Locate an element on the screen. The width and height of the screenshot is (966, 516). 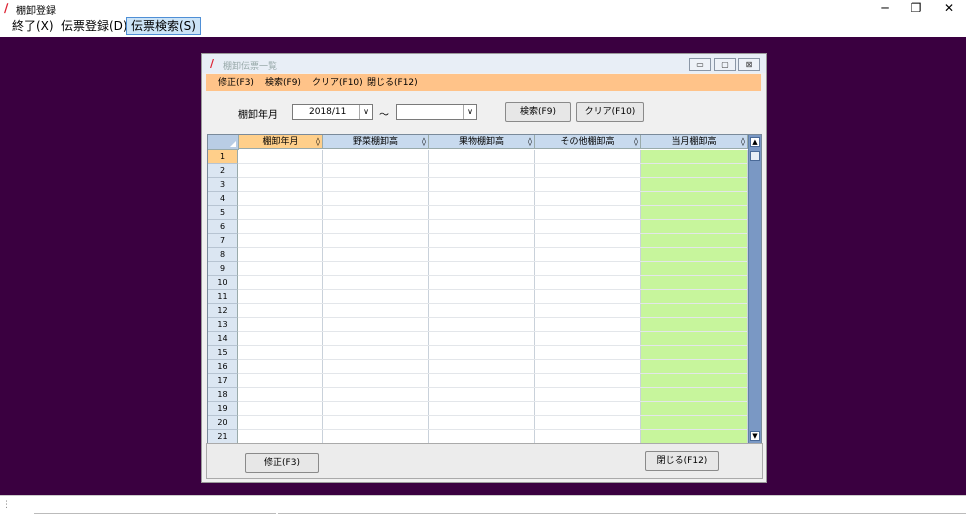
close-window-button: 閉じる(F12) is located at coordinates (682, 461).